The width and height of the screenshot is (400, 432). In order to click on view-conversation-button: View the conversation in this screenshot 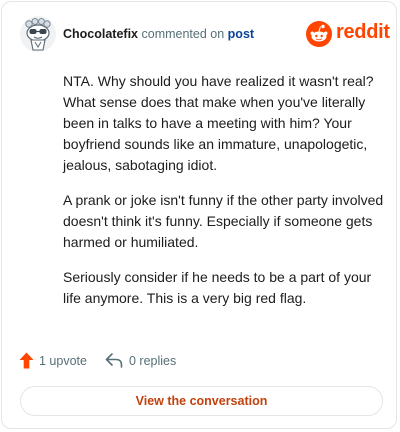, I will do `click(201, 401)`.